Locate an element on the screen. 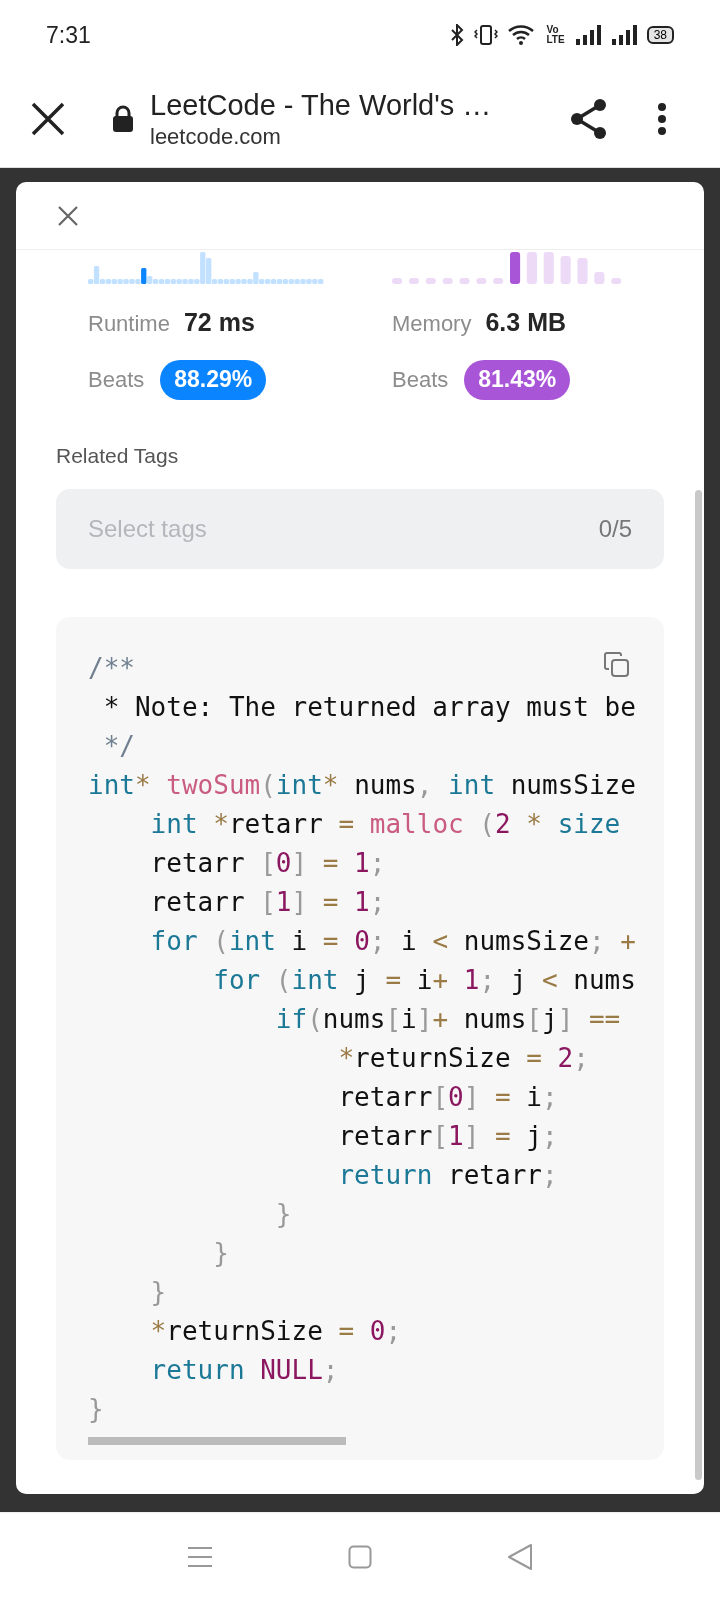  code-line: if(nums[i]+ nums[j] == is located at coordinates (447, 1019).